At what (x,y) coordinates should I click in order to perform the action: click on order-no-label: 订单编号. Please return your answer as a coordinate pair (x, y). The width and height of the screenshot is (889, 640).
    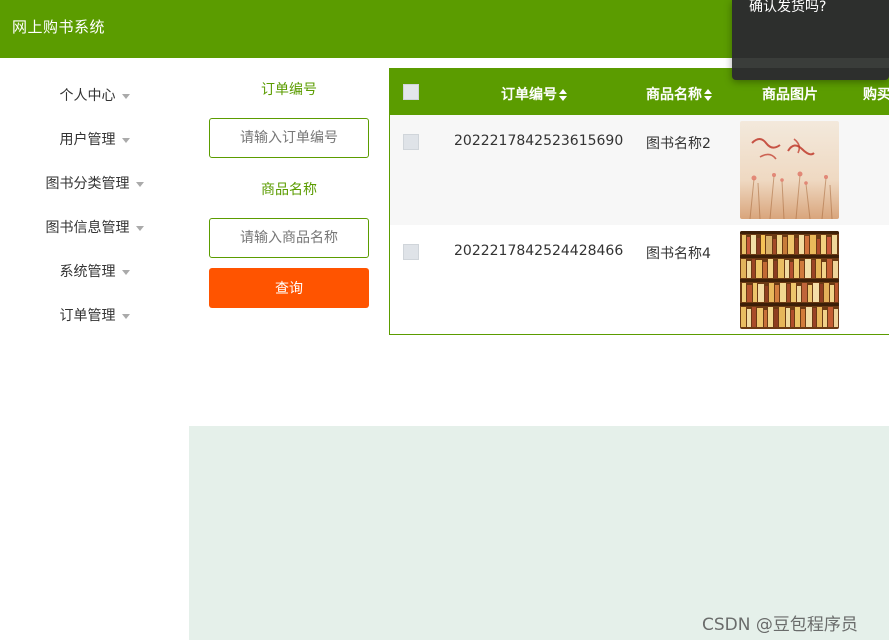
    Looking at the image, I should click on (289, 90).